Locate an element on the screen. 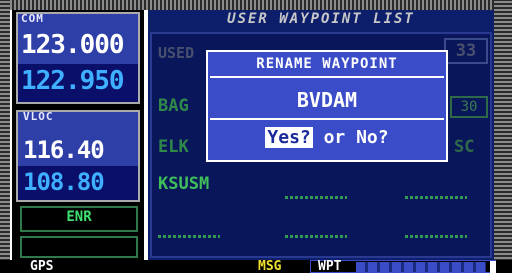  used-count: 33 is located at coordinates (466, 51).